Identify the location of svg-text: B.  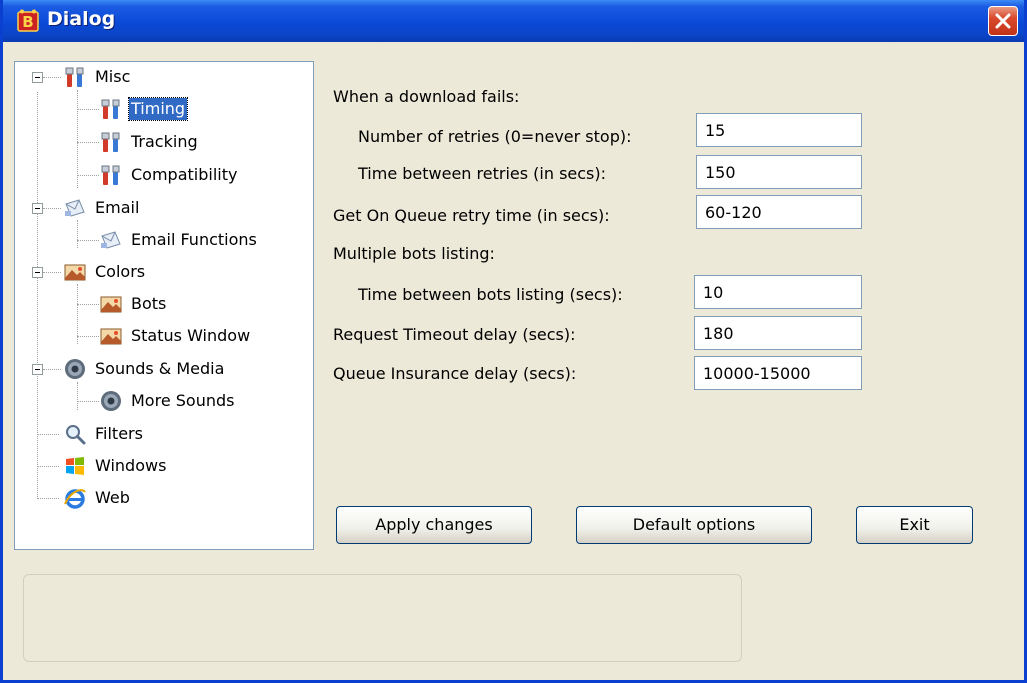
(27, 22).